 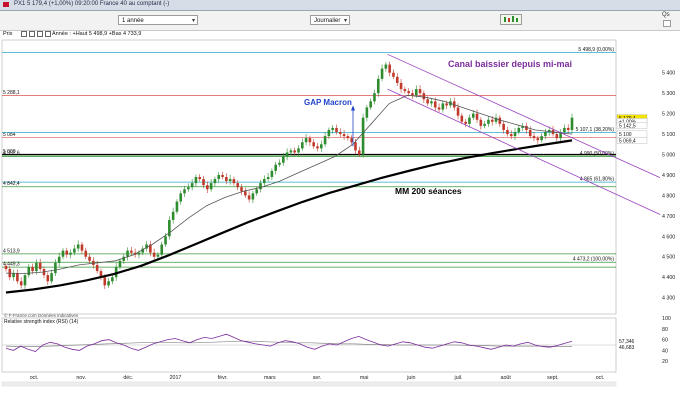 I want to click on x-tick-label: déc., so click(x=128, y=378).